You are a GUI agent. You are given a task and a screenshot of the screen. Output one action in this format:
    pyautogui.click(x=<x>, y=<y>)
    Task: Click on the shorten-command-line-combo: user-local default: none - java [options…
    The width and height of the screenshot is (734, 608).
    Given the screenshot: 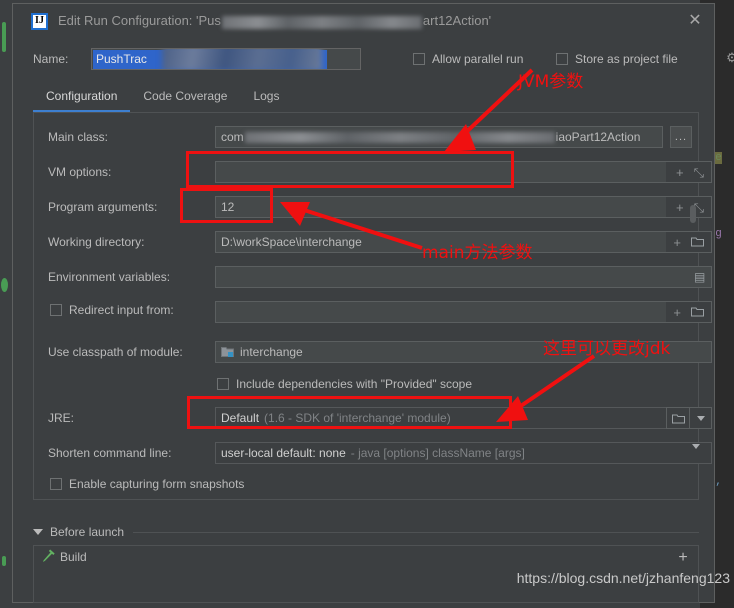 What is the action you would take?
    pyautogui.click(x=463, y=453)
    